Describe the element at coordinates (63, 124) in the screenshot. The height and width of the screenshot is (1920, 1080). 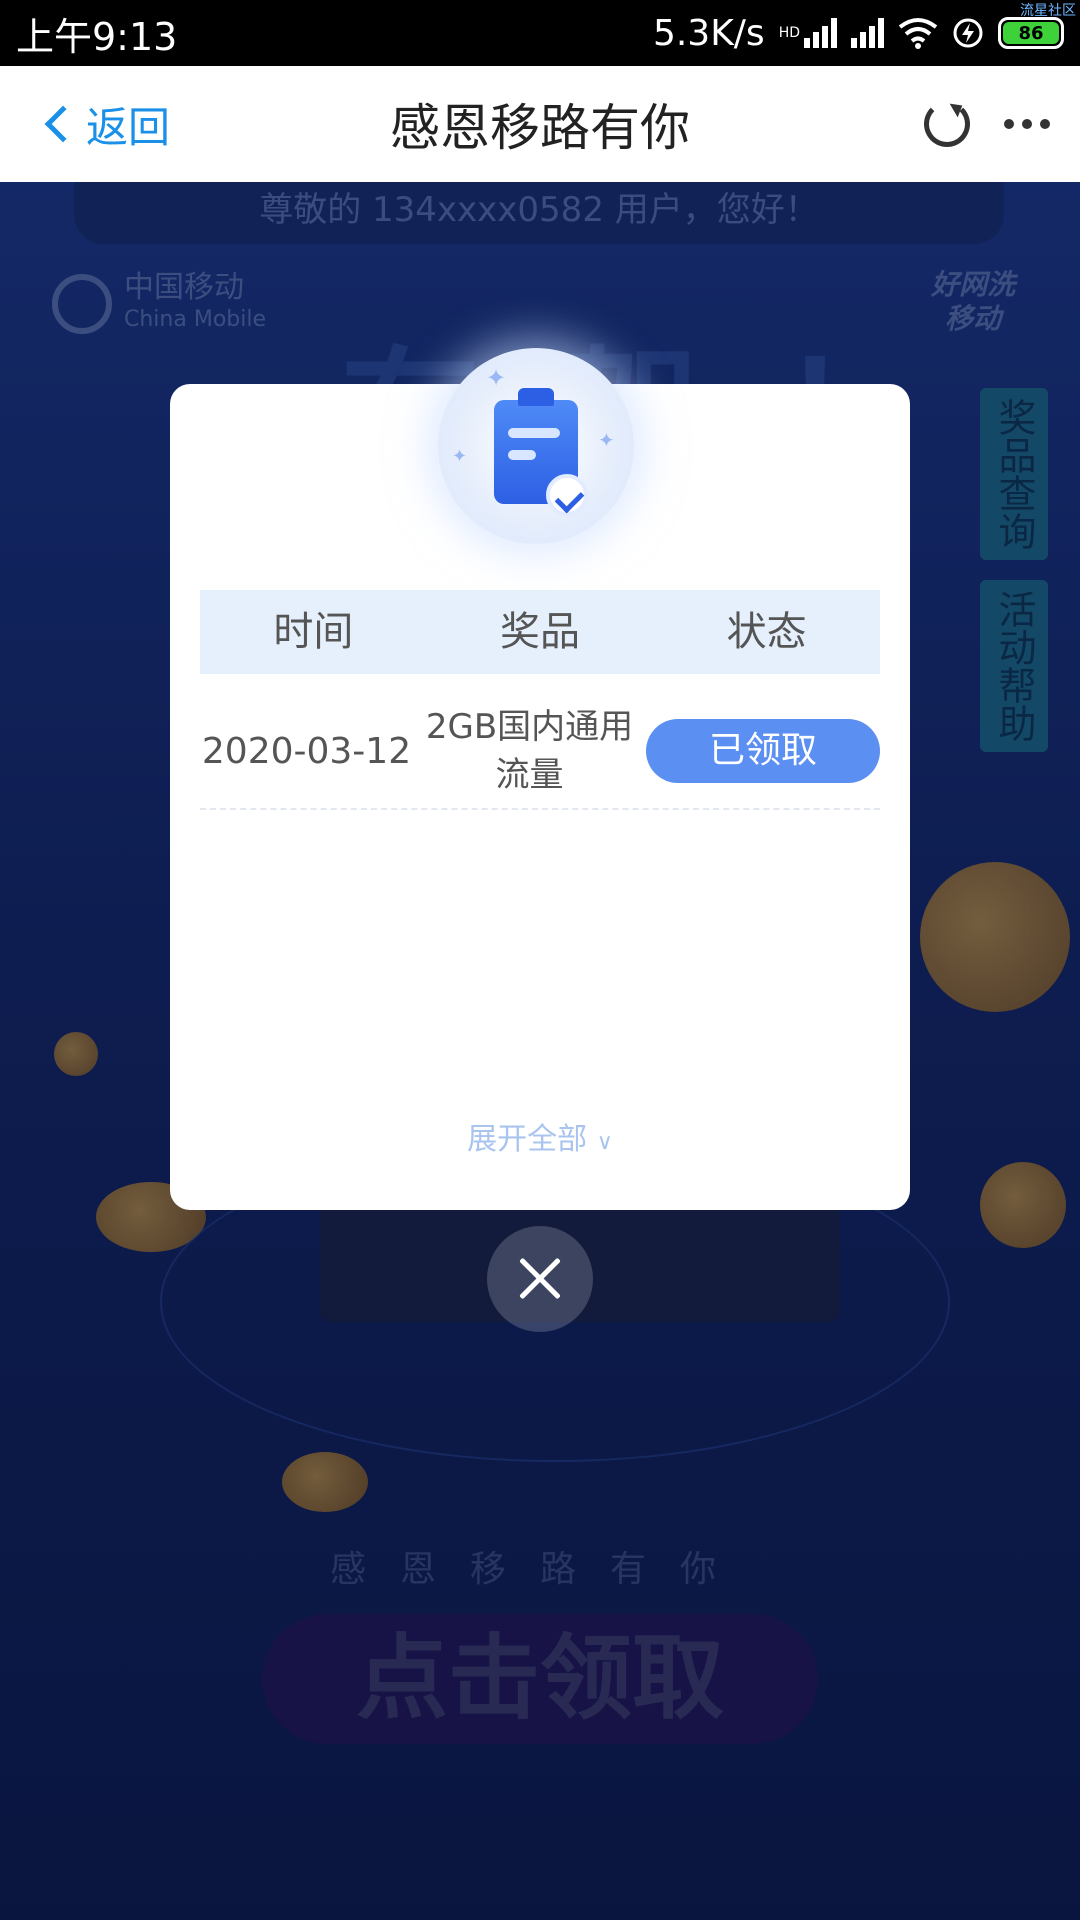
I see `back-chevron-icon` at that location.